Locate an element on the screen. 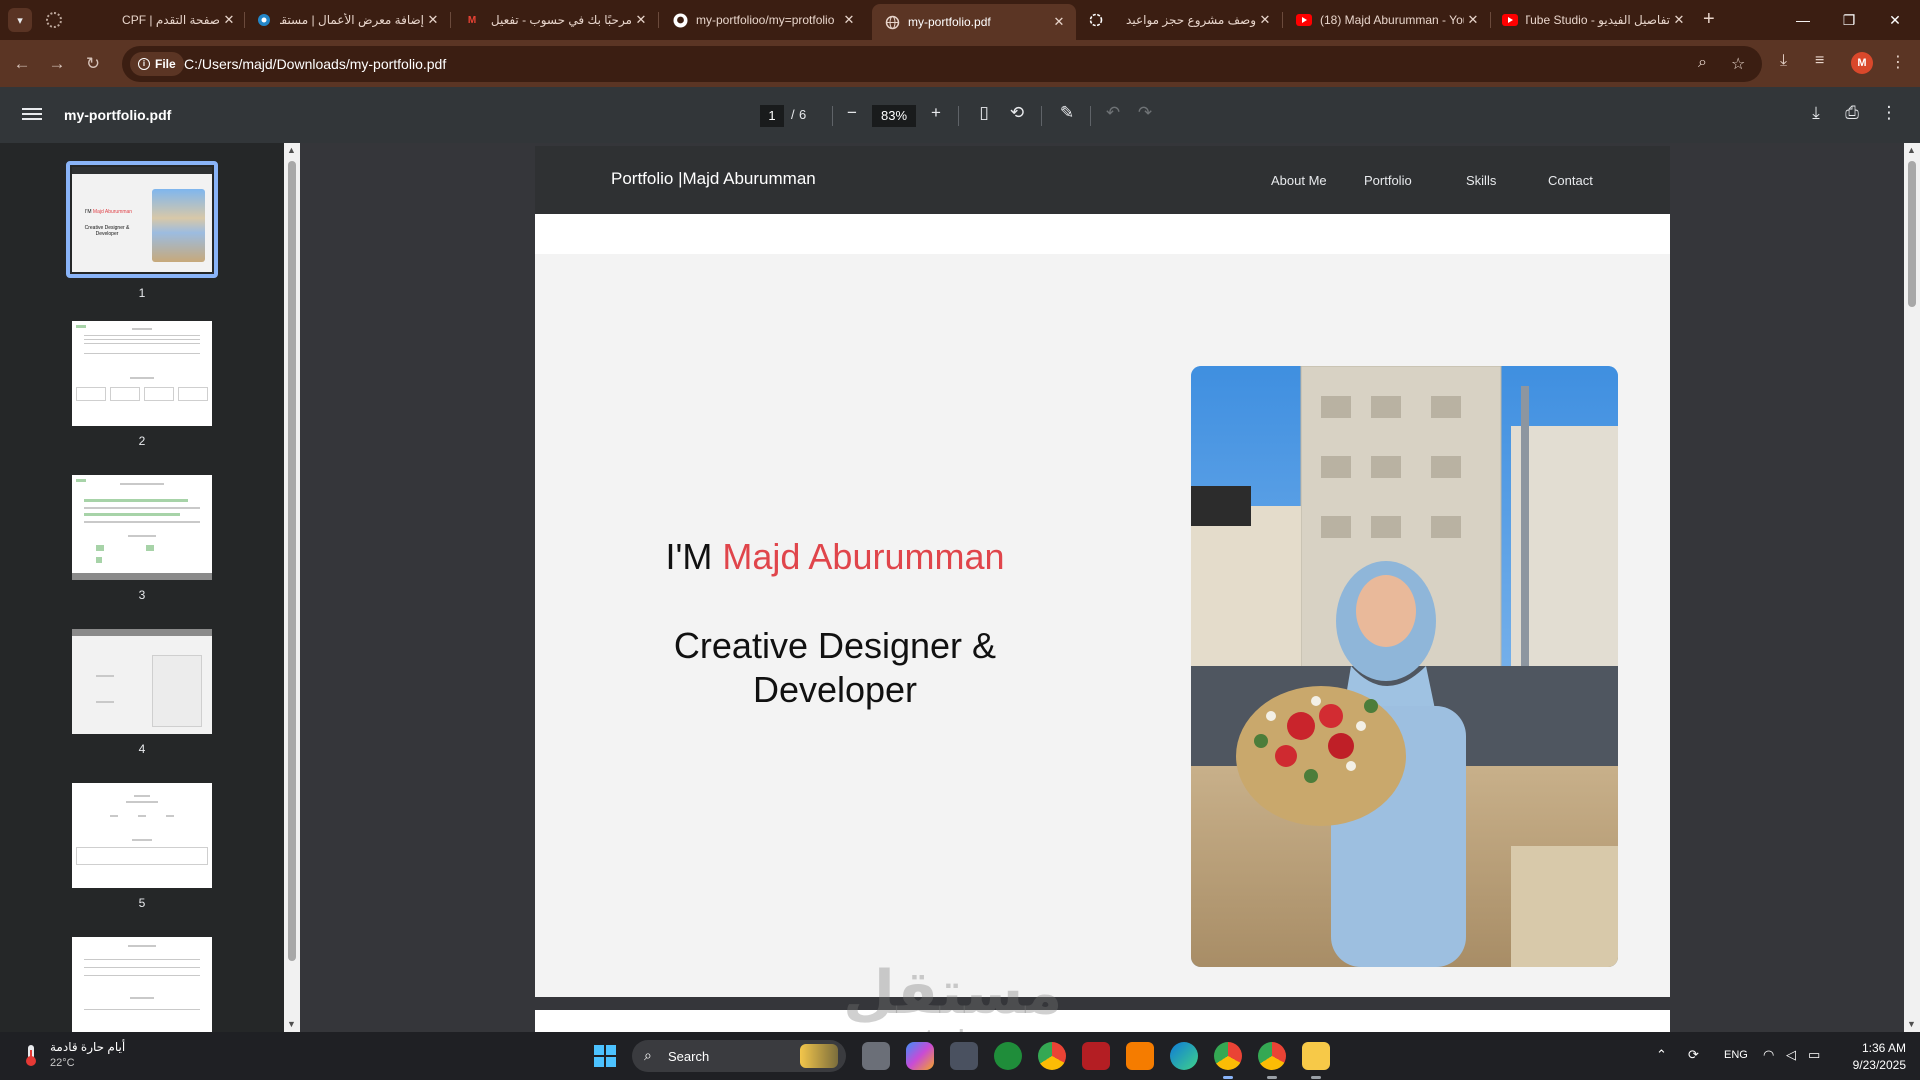 Image resolution: width=1920 pixels, height=1080 pixels. print-icon: ⎙ is located at coordinates (1852, 113).